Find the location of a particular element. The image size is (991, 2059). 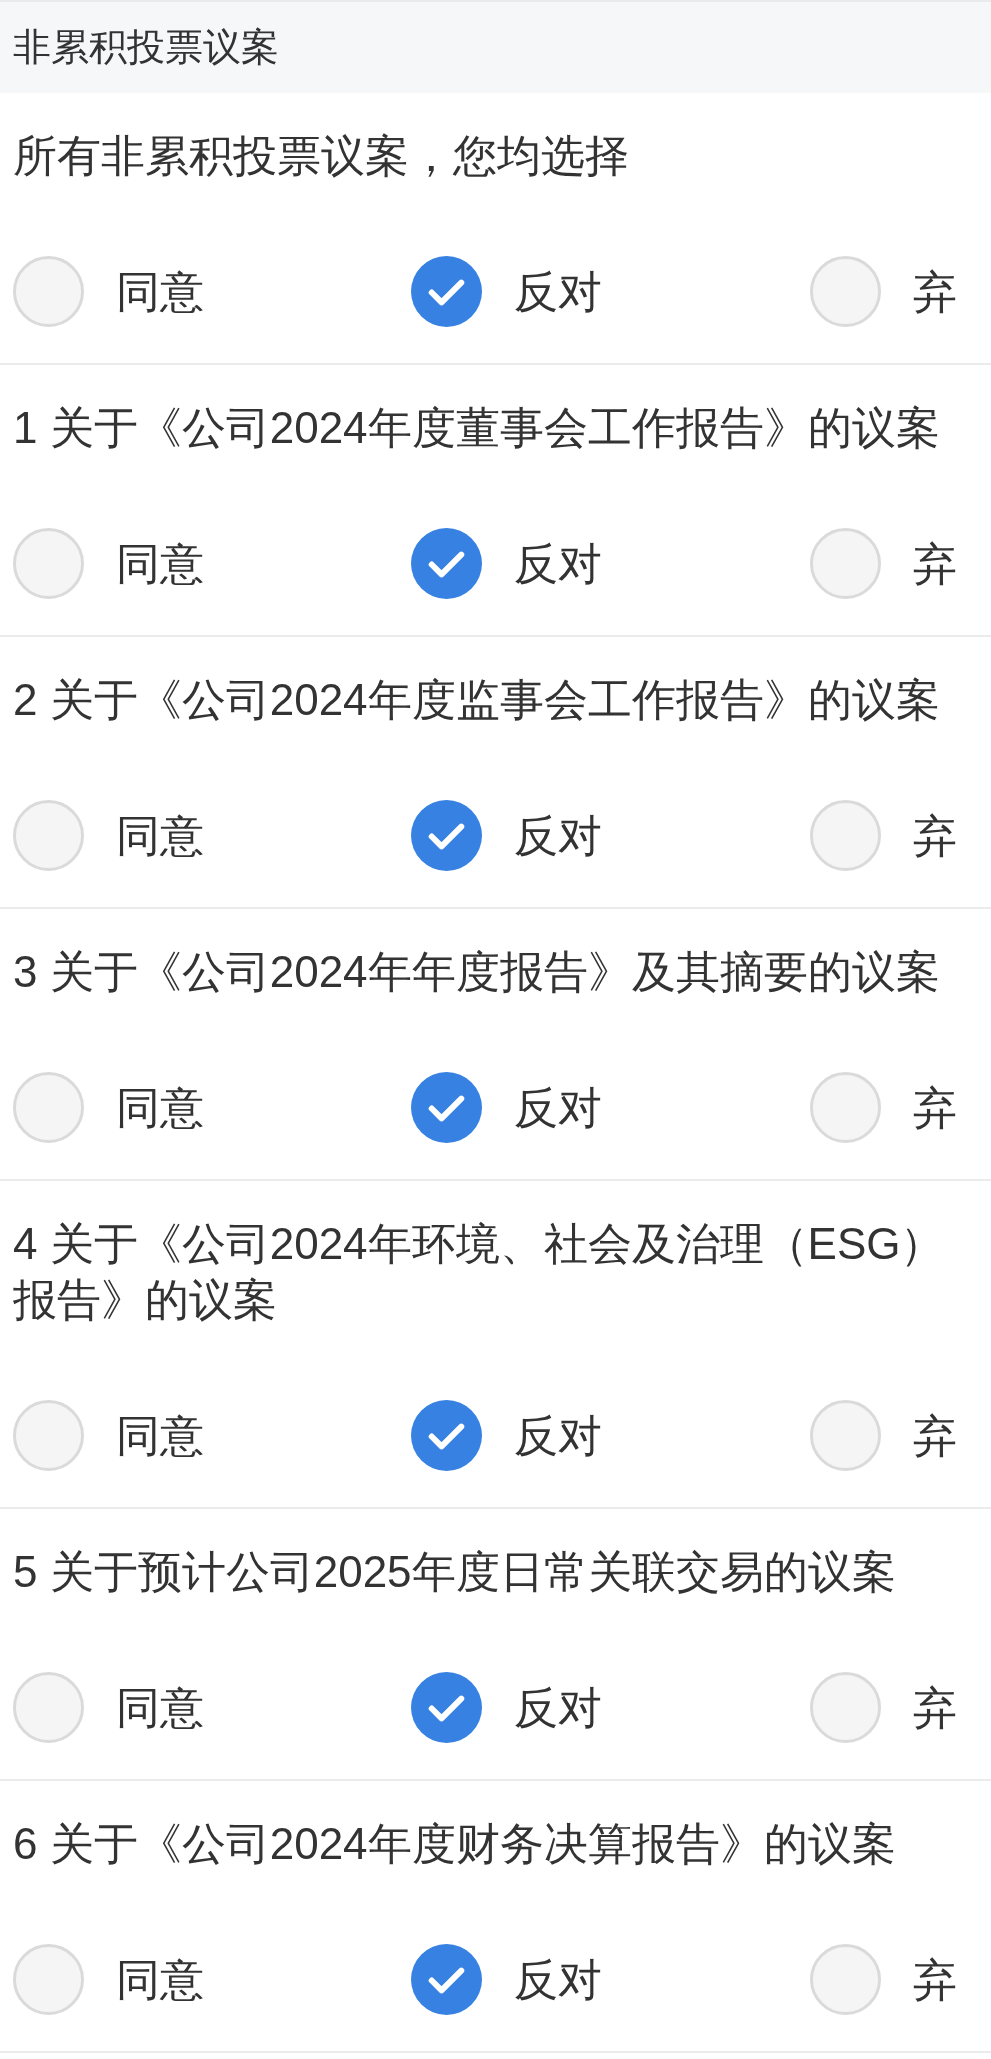

proposal-title: 所有非累积投票议案，您均选择 is located at coordinates (321, 156).